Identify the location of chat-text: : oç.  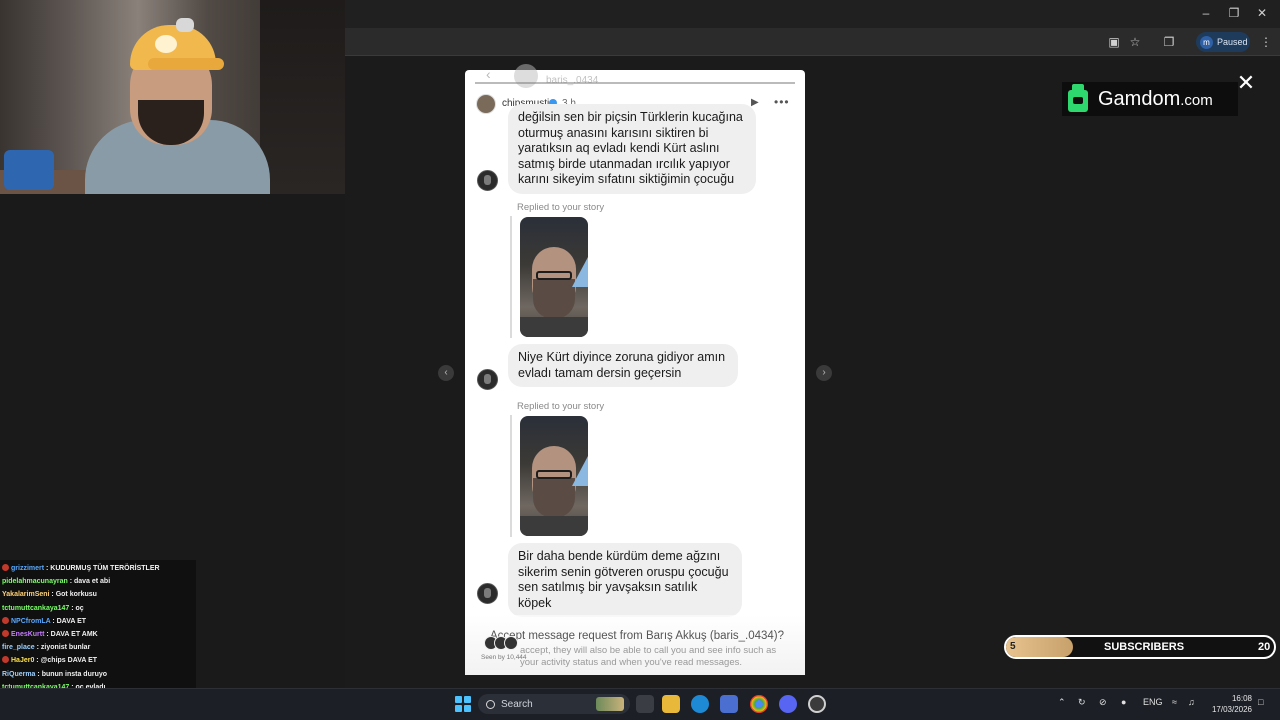
(76, 608).